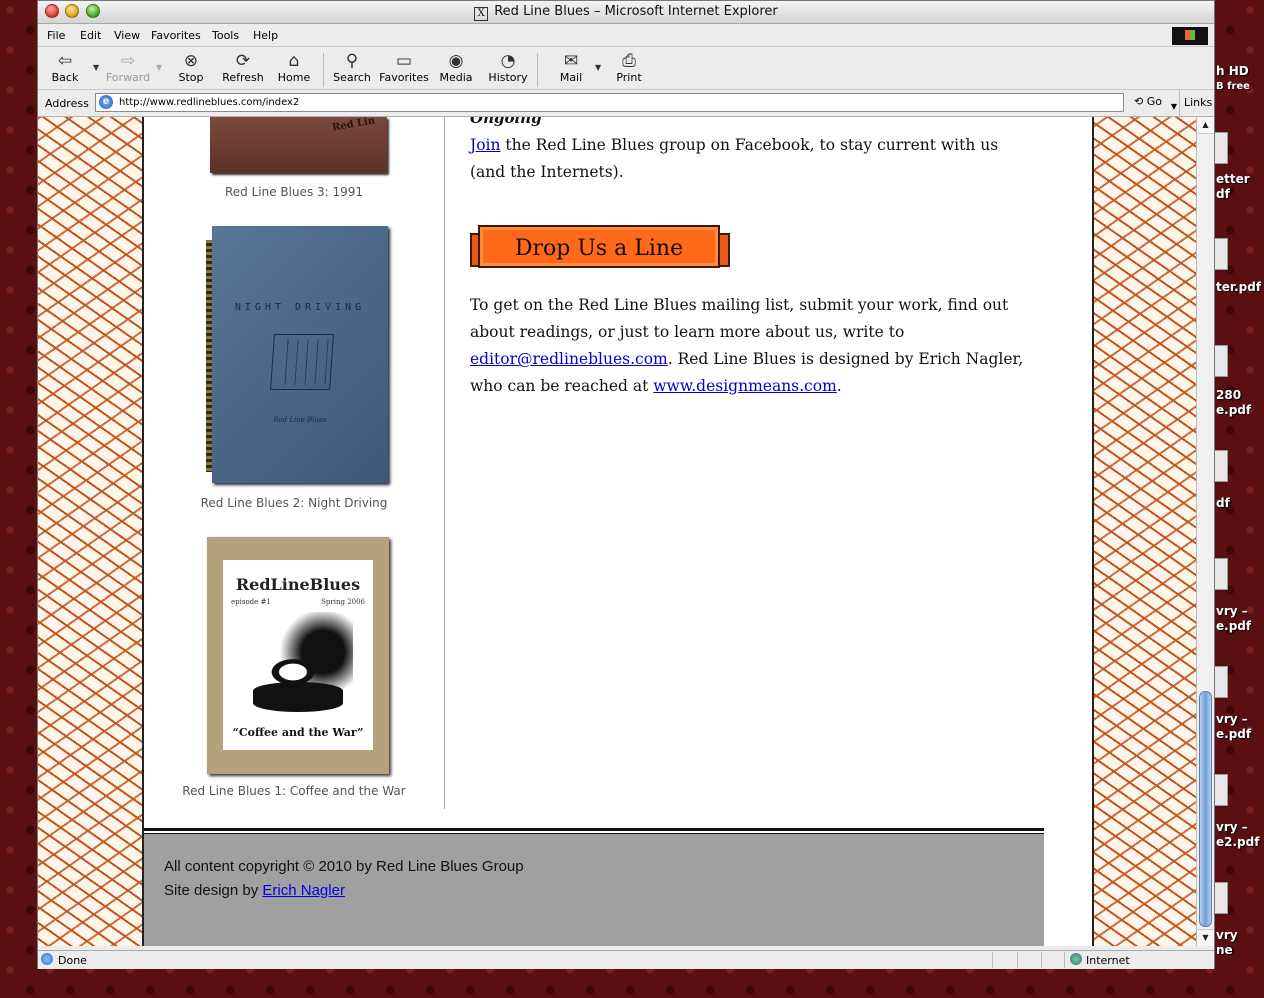 This screenshot has height=998, width=1264. What do you see at coordinates (598, 67) in the screenshot?
I see `mail-dropdown-icon: ▼` at bounding box center [598, 67].